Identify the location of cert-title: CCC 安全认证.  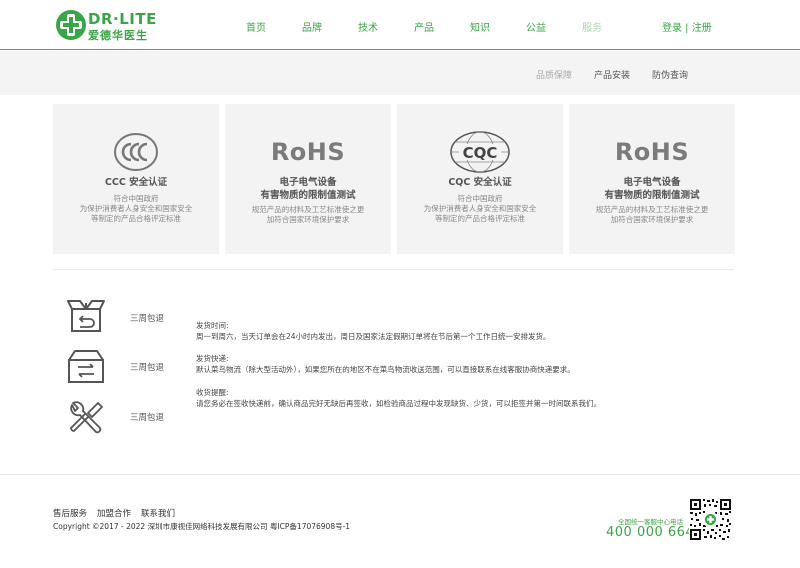
(136, 182).